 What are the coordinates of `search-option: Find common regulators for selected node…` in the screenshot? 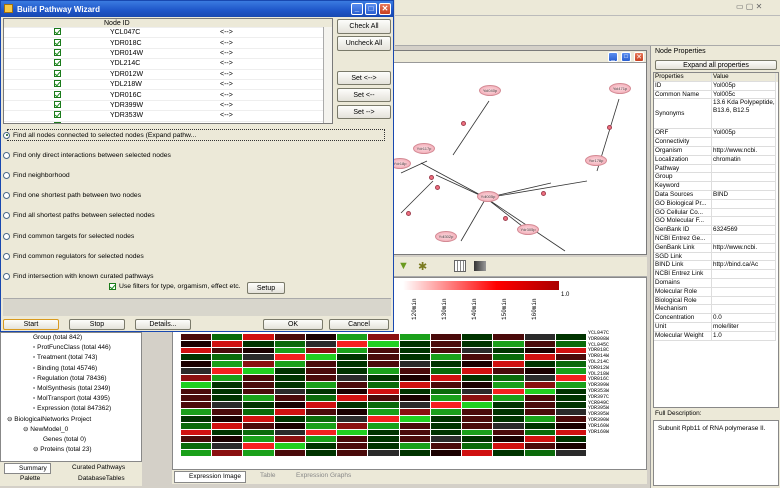 It's located at (196, 256).